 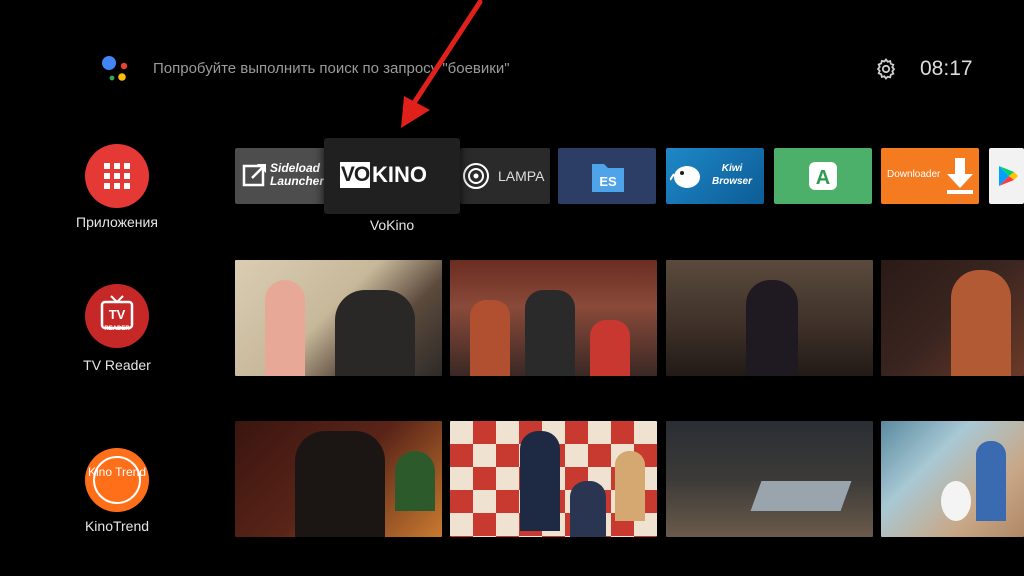 I want to click on app-es-file-explorer: ES, so click(x=607, y=176).